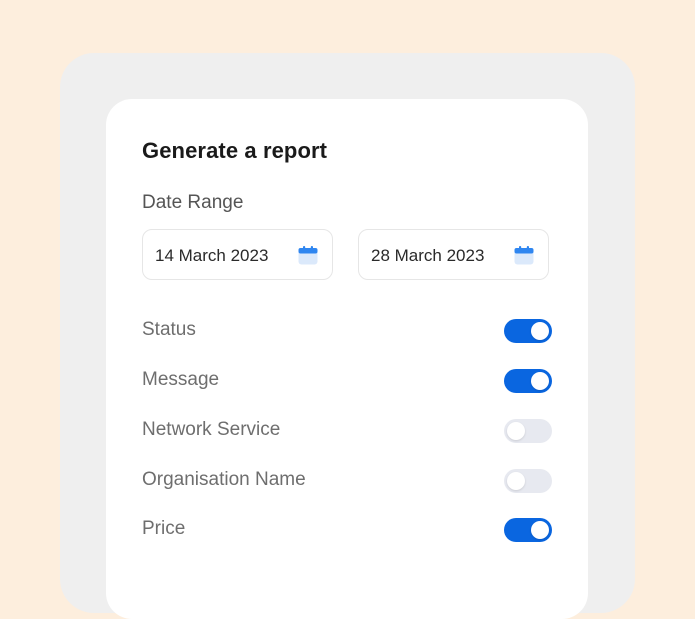  I want to click on toggle-message, so click(528, 381).